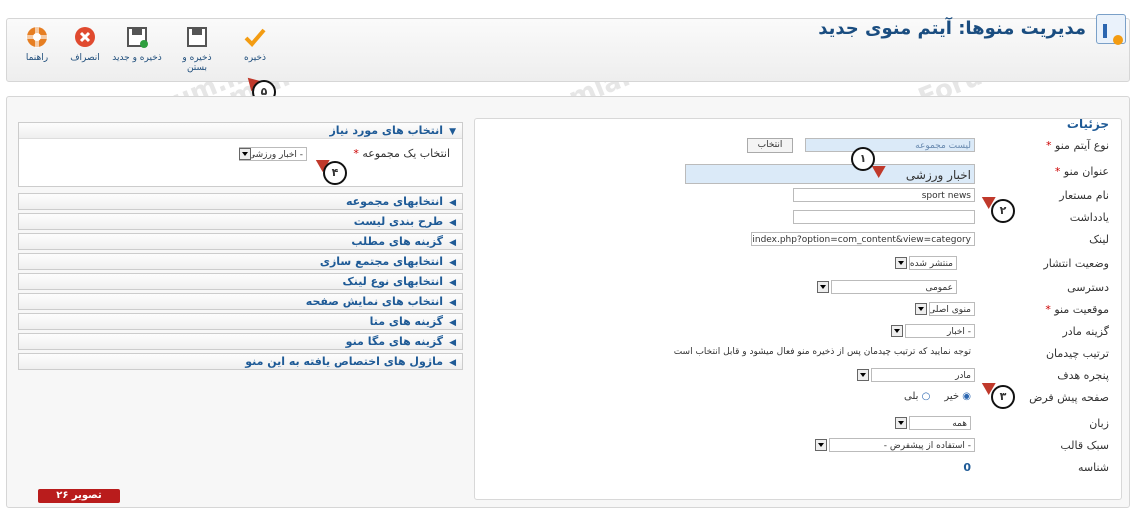 The image size is (1134, 515). What do you see at coordinates (957, 396) in the screenshot?
I see `radio-option: ◉ خیر` at bounding box center [957, 396].